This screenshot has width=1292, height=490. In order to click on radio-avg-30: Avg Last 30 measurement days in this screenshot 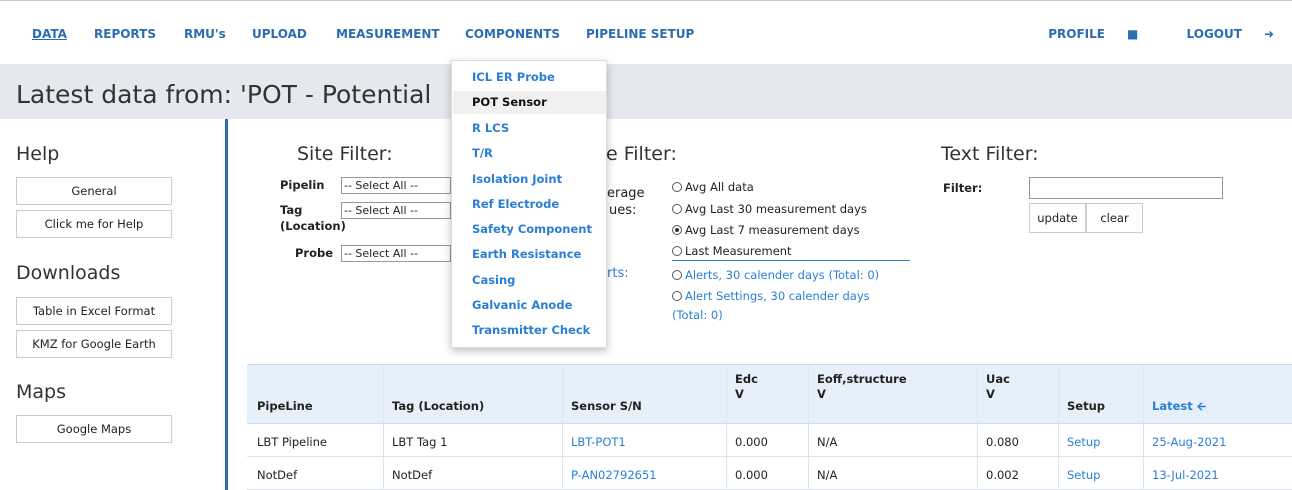, I will do `click(769, 209)`.